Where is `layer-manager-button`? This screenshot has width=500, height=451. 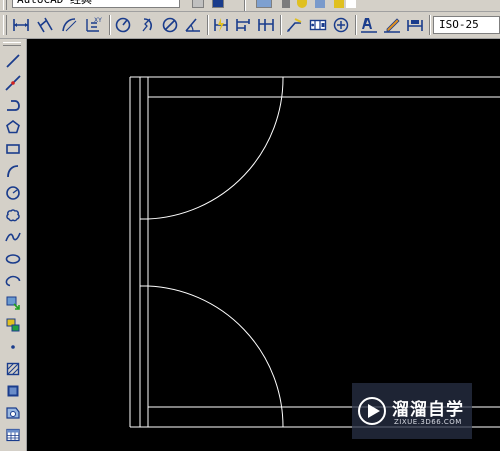
layer-manager-button is located at coordinates (264, 4).